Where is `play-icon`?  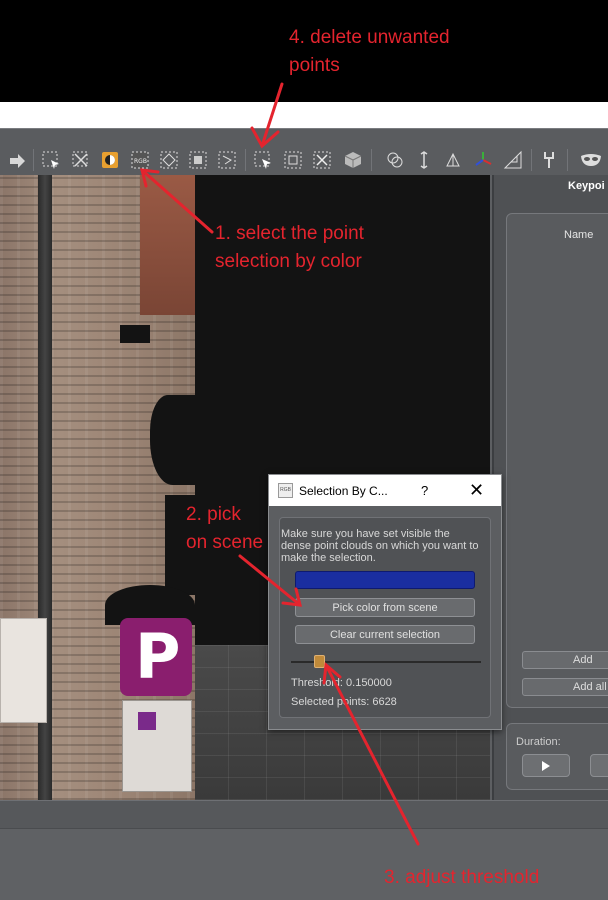
play-icon is located at coordinates (546, 765).